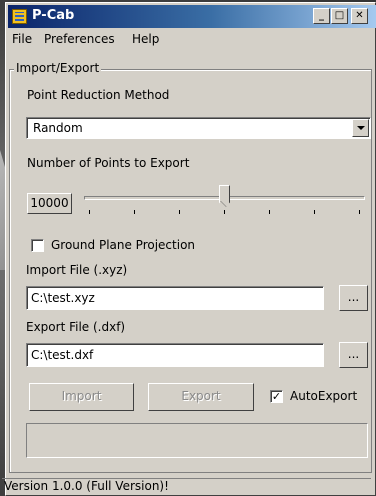 This screenshot has width=376, height=496. I want to click on export-button: Export, so click(201, 397).